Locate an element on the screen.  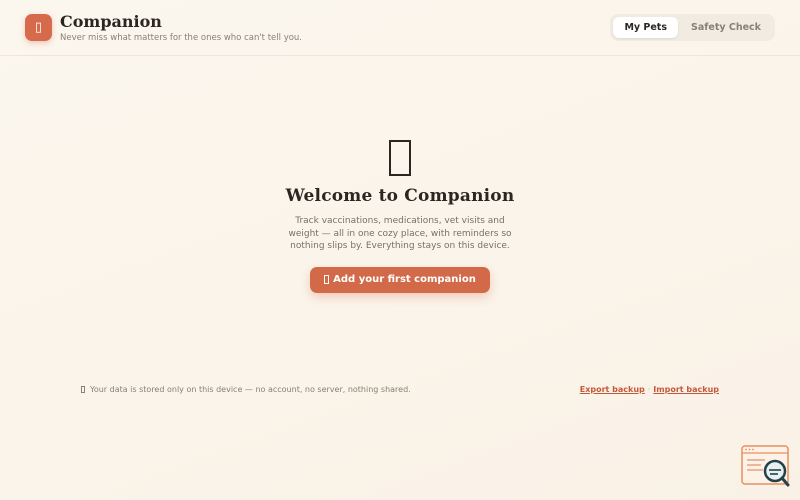
export-backup-link: Export backup is located at coordinates (612, 389).